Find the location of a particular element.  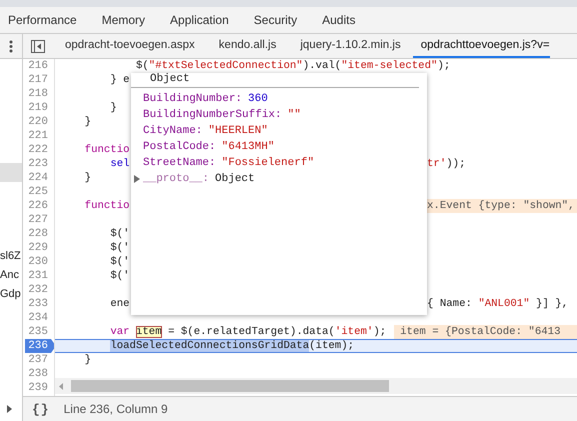

line-number: 237 is located at coordinates (38, 360).